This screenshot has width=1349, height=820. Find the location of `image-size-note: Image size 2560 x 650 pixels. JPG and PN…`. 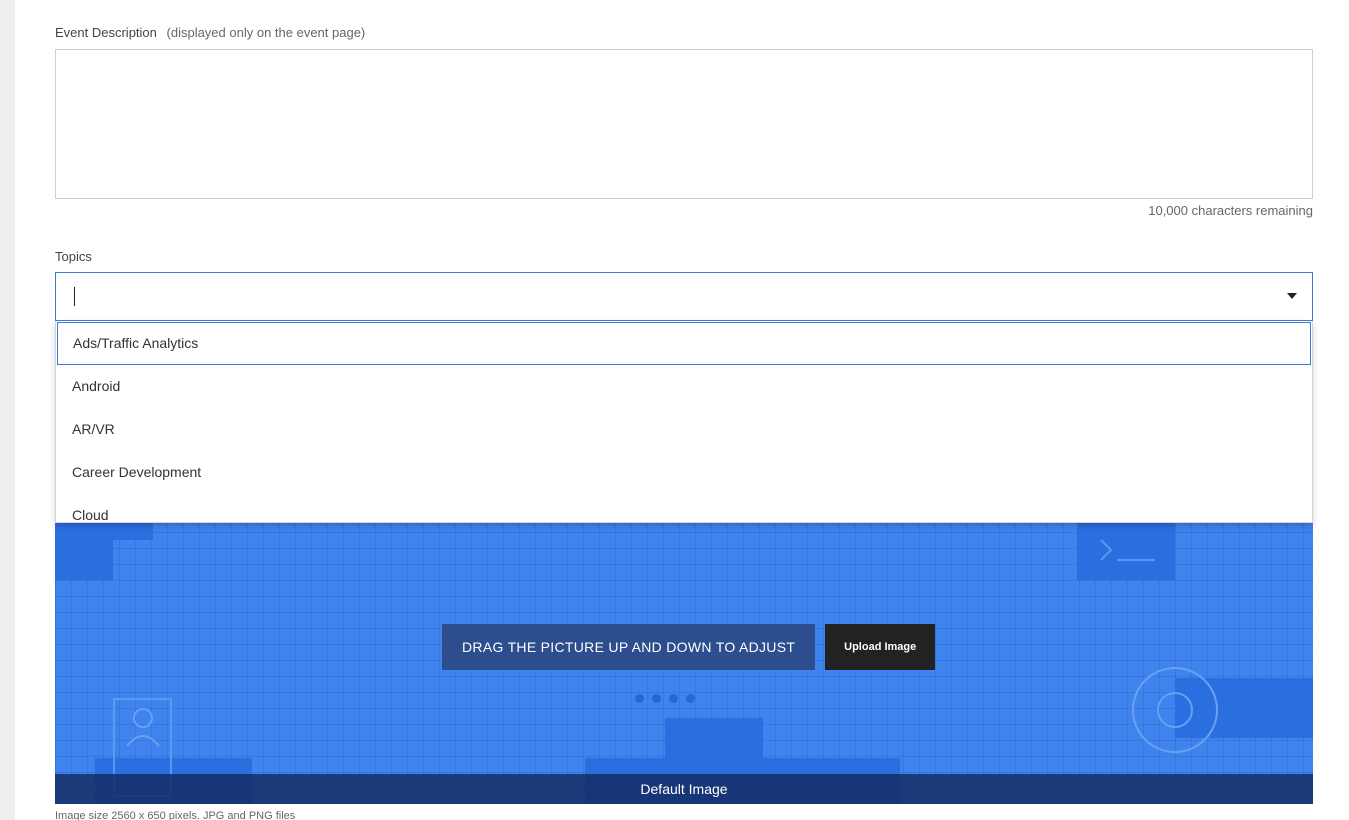

image-size-note: Image size 2560 x 650 pixels. JPG and PN… is located at coordinates (175, 815).